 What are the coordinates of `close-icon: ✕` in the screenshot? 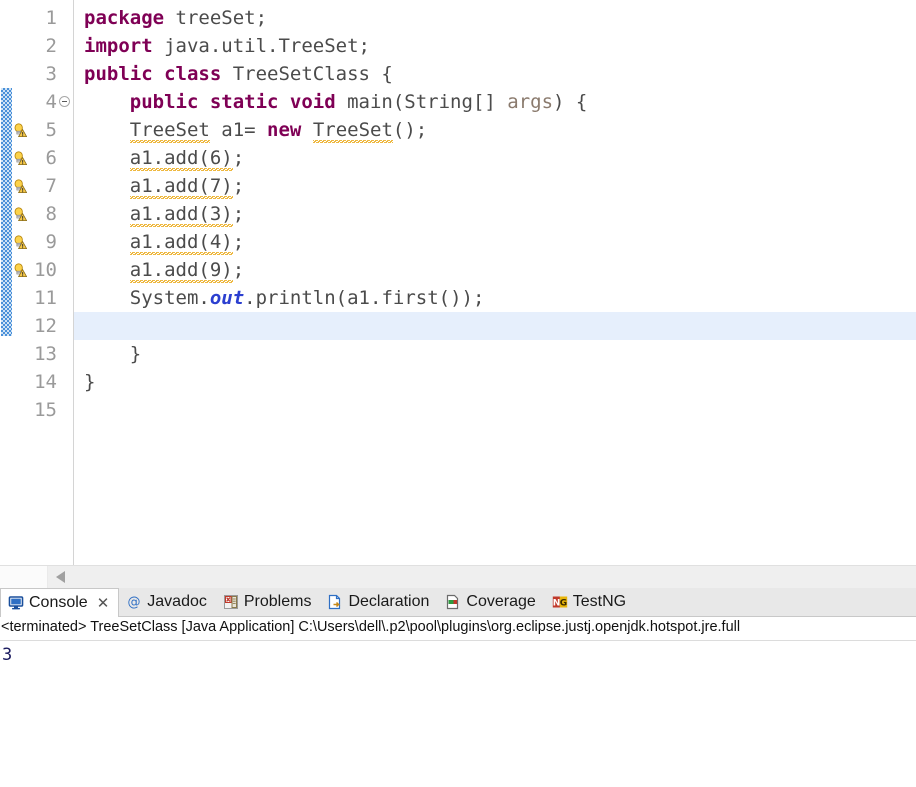 It's located at (103, 603).